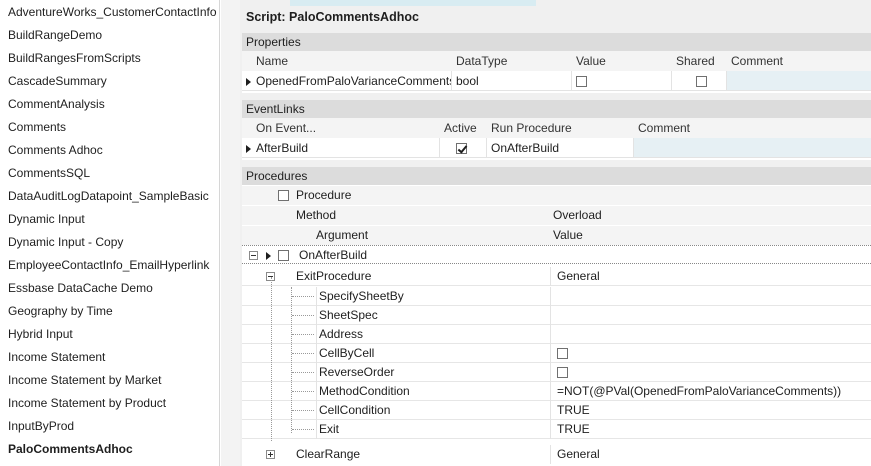  I want to click on method-row: ExitProcedure General, so click(556, 276).